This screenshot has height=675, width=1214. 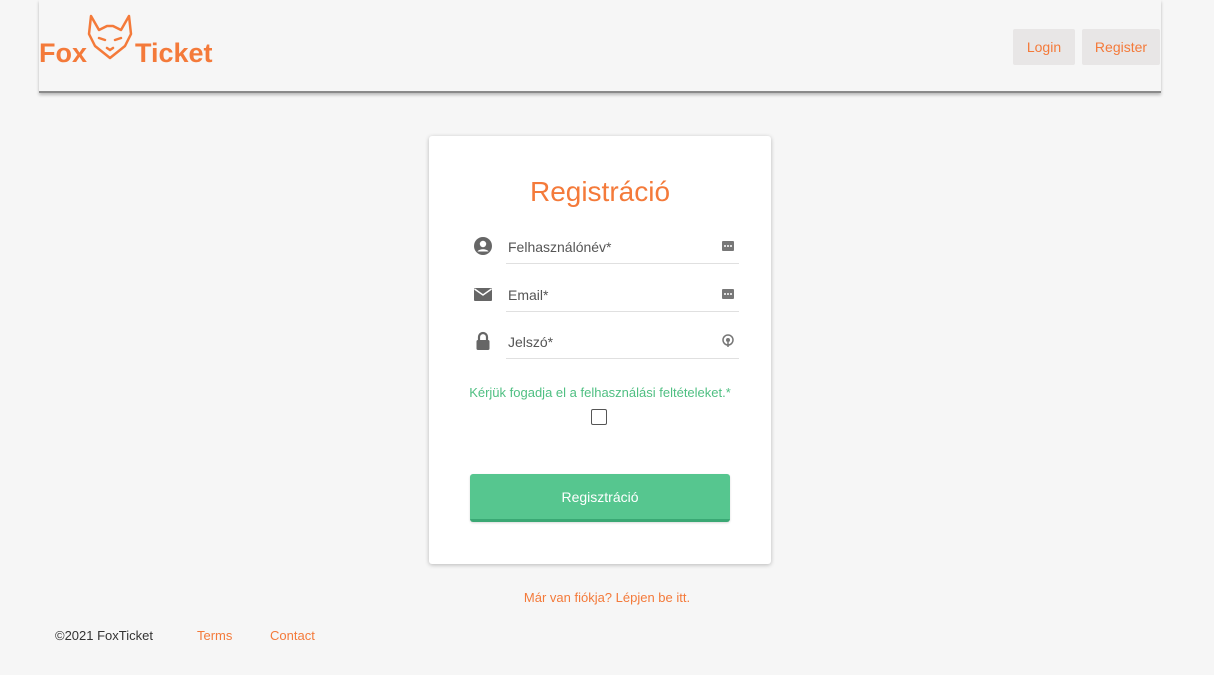 What do you see at coordinates (483, 294) in the screenshot?
I see `envelope-icon` at bounding box center [483, 294].